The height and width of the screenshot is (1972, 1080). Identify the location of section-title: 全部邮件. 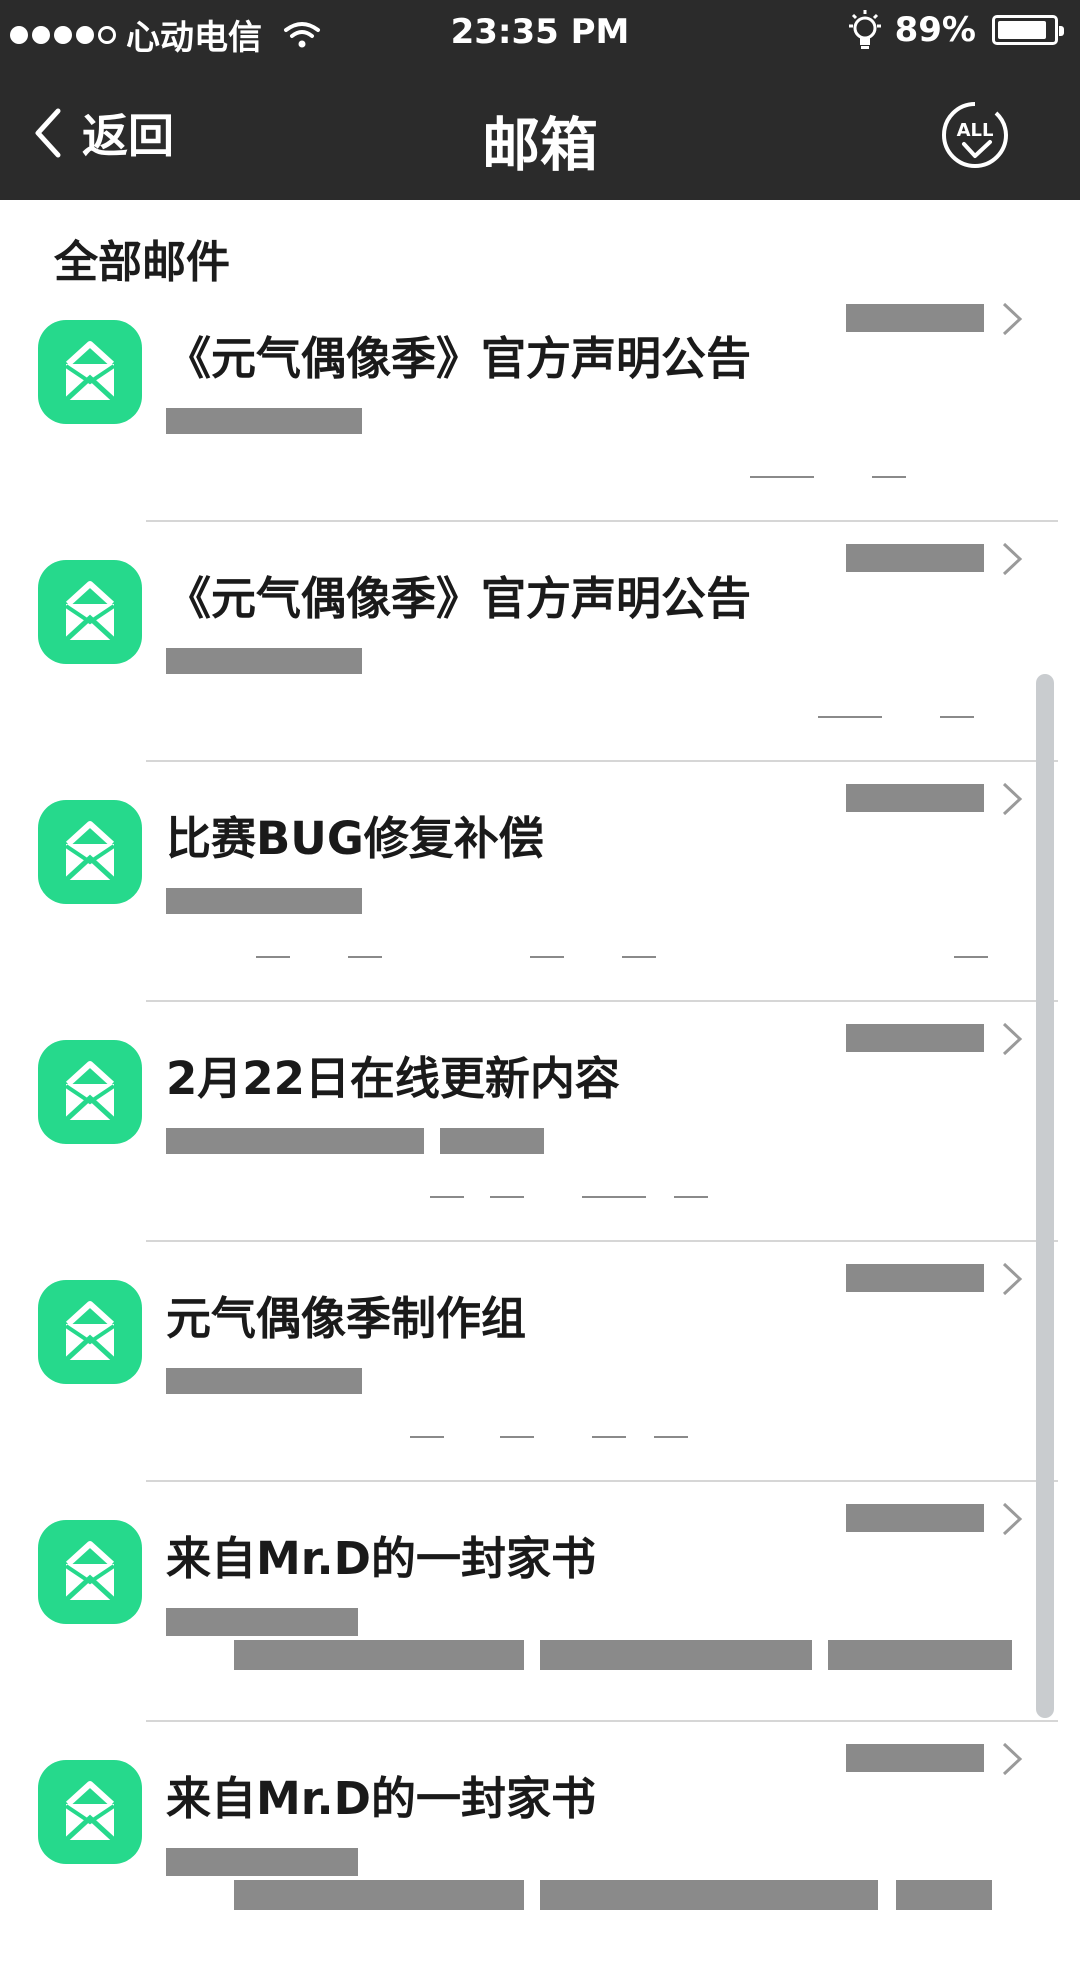
(142, 262).